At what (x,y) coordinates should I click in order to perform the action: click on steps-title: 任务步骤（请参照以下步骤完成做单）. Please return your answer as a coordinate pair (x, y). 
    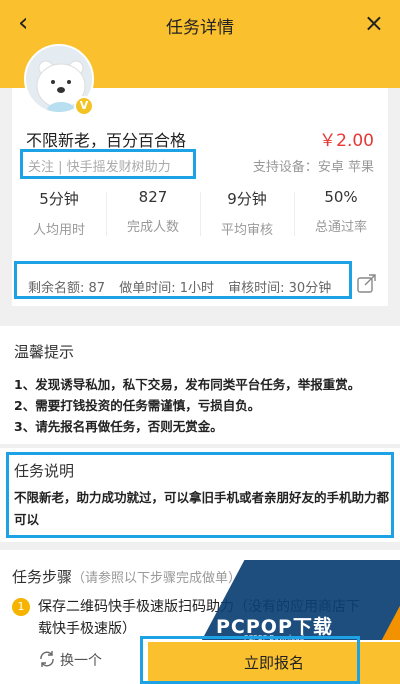
    Looking at the image, I should click on (126, 576).